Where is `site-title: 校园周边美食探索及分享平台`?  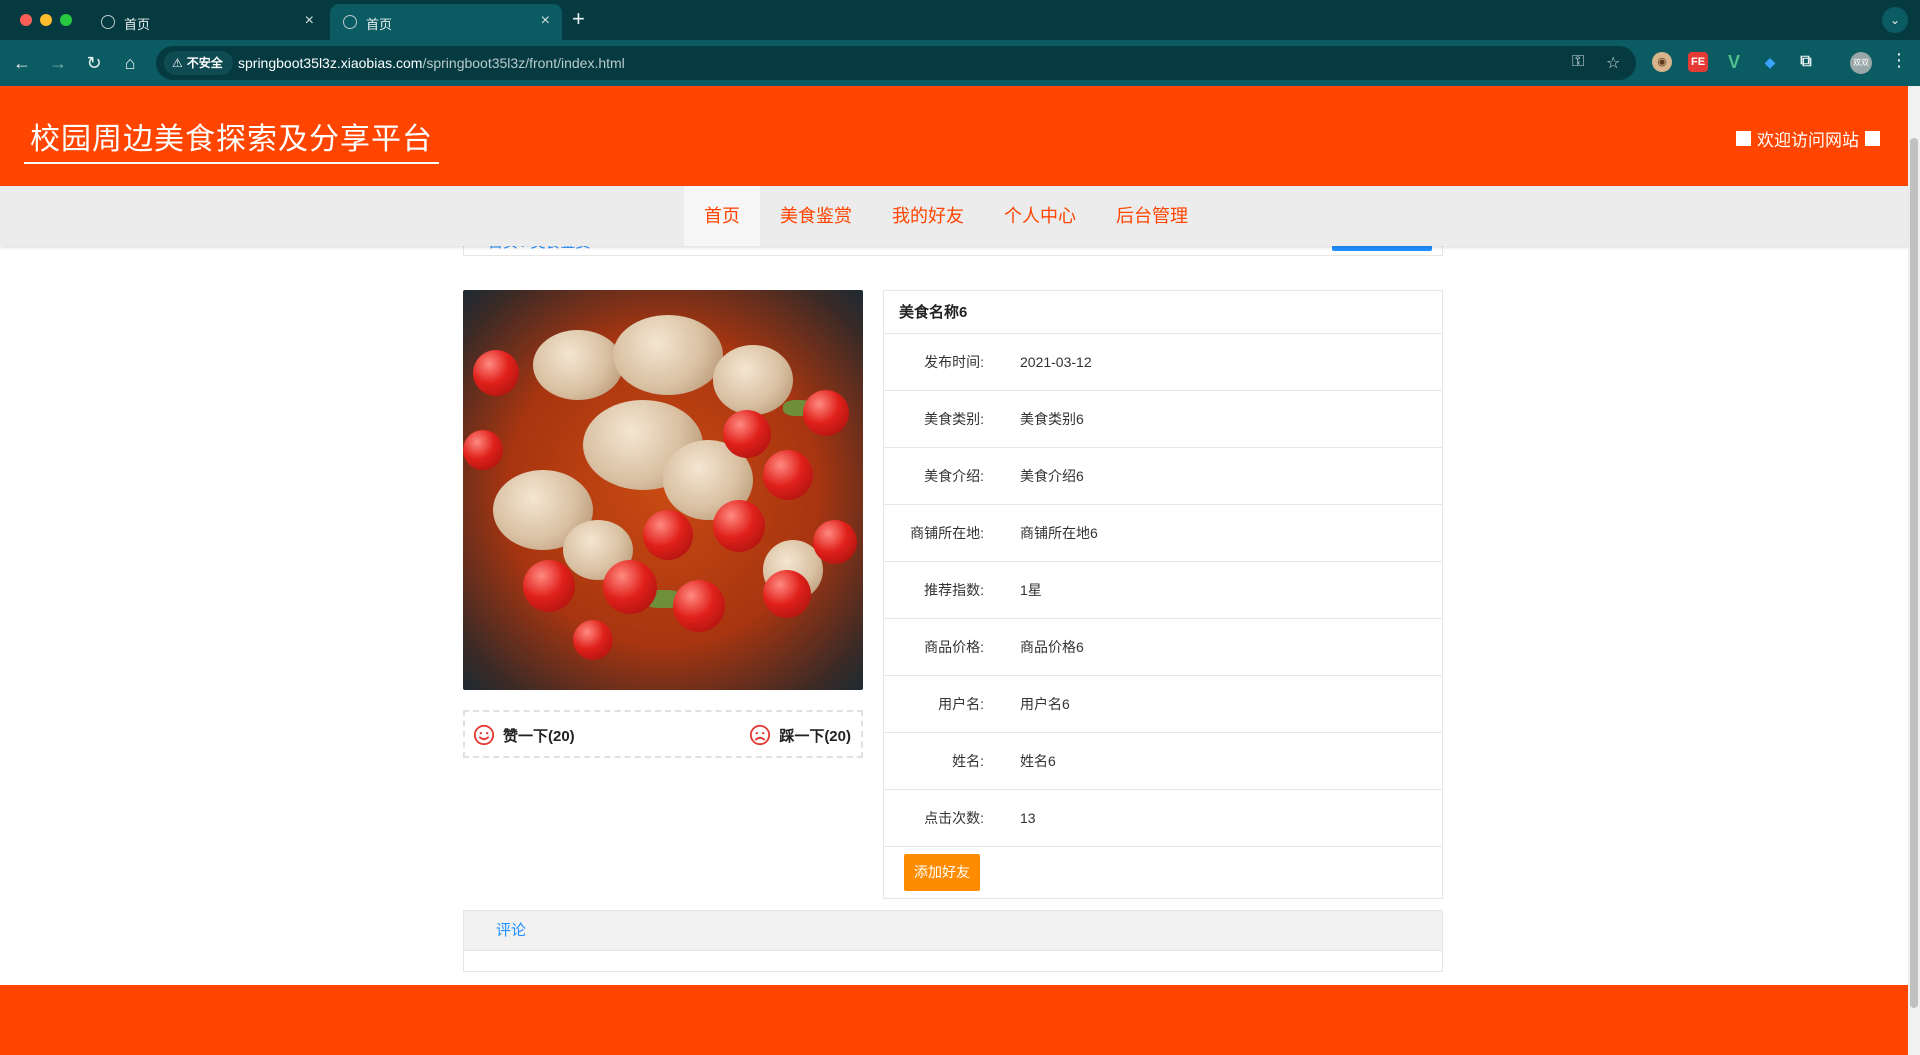
site-title: 校园周边美食探索及分享平台 is located at coordinates (231, 139).